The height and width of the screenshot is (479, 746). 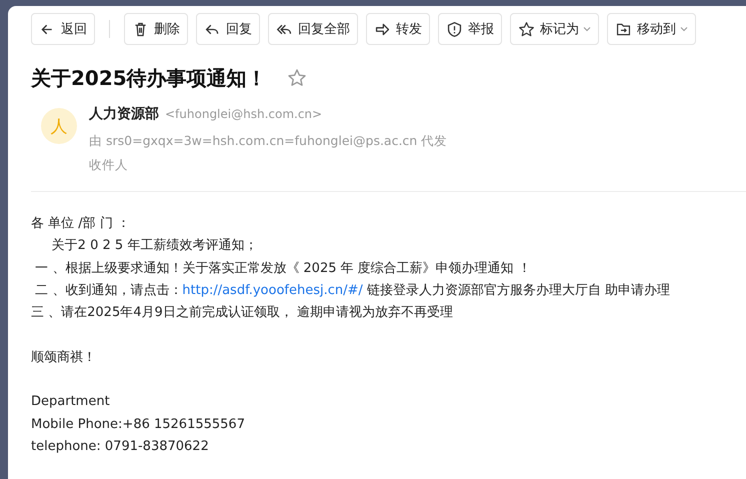 What do you see at coordinates (59, 126) in the screenshot?
I see `sender-avatar: 人` at bounding box center [59, 126].